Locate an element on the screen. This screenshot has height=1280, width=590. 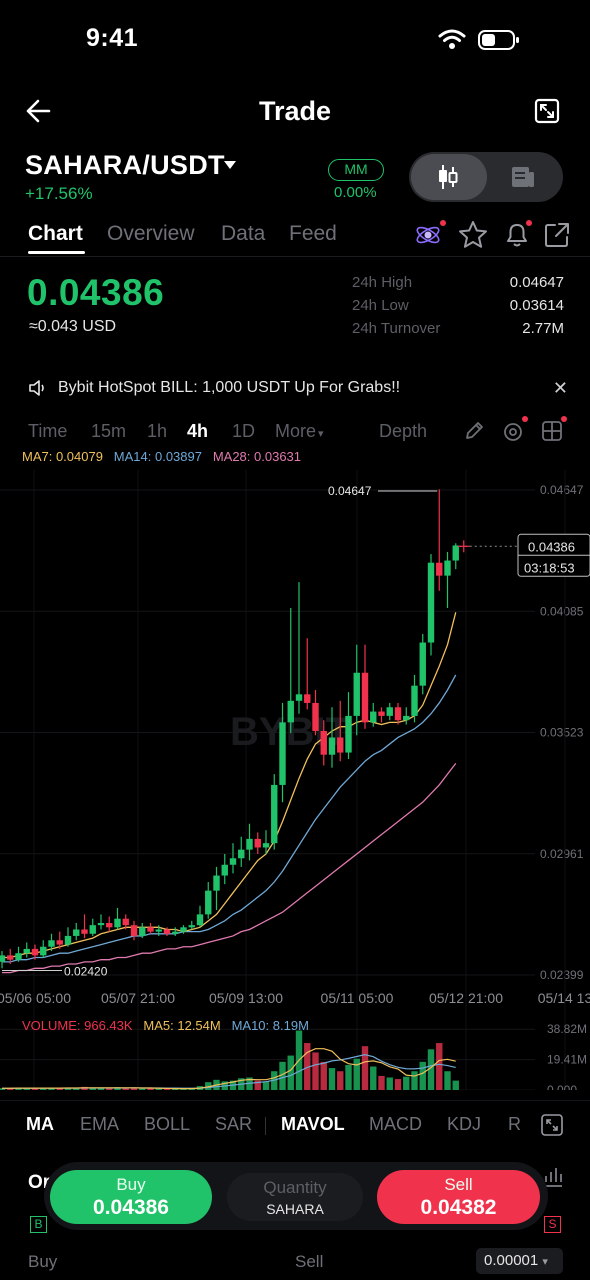
alert-bell-icon is located at coordinates (517, 237).